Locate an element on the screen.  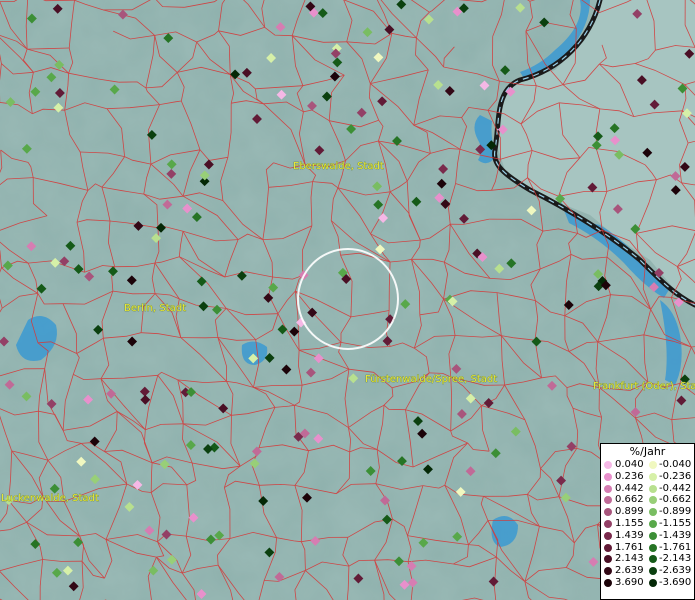
legend-row: 3.690 -3.690 is located at coordinates (647, 583).